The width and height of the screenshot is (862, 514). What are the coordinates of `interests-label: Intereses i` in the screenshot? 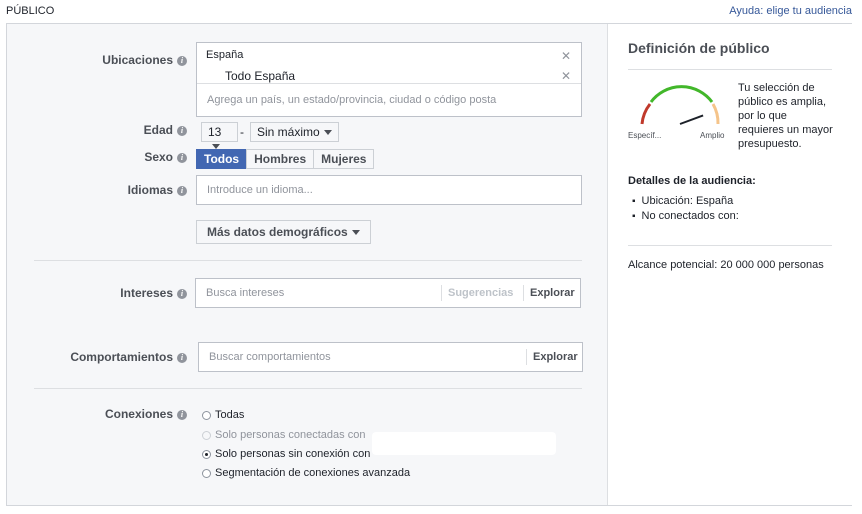 It's located at (127, 293).